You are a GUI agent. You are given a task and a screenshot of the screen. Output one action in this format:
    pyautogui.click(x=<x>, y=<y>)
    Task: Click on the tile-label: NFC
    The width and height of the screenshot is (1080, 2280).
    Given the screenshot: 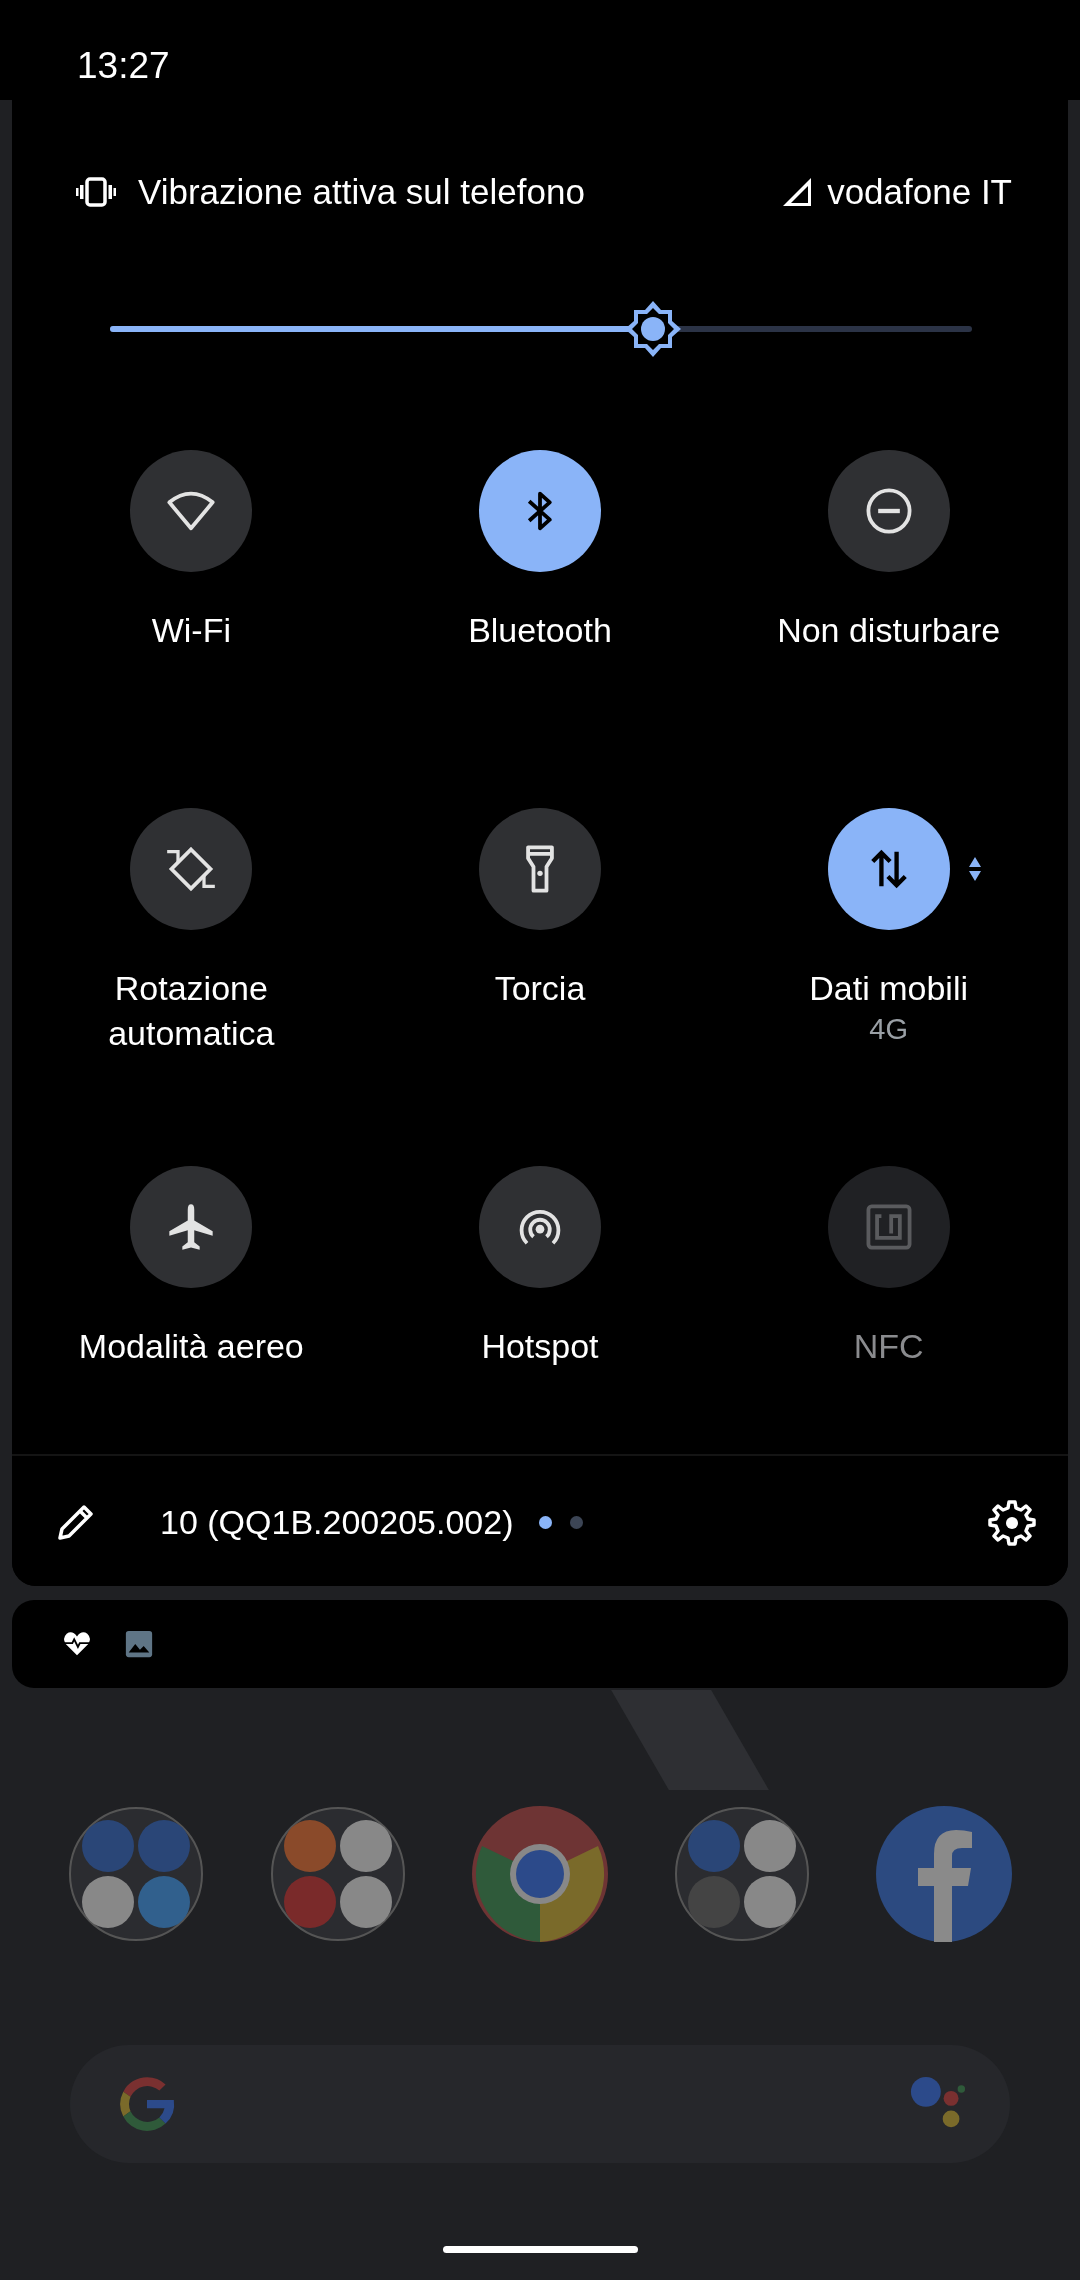 What is the action you would take?
    pyautogui.click(x=888, y=1346)
    